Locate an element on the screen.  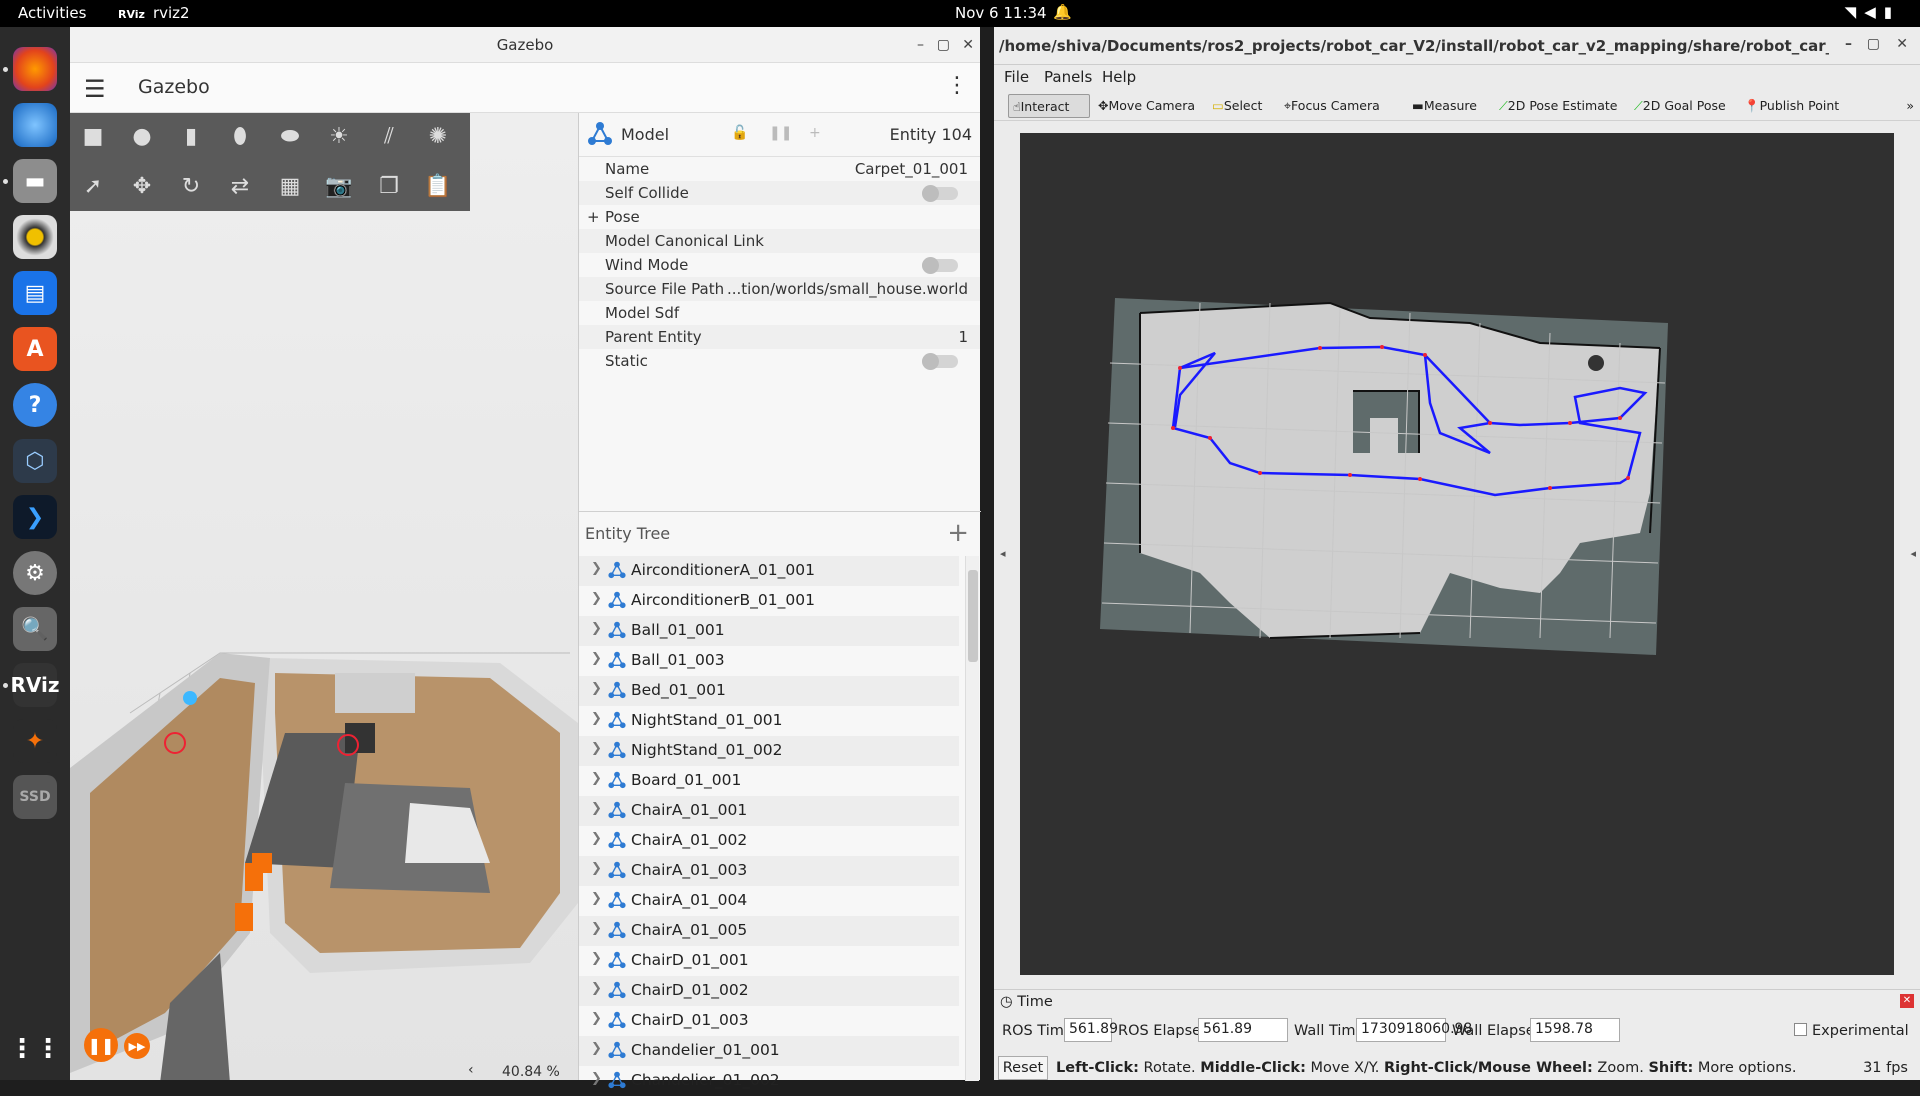
expand-pose-icon: + is located at coordinates (593, 217).